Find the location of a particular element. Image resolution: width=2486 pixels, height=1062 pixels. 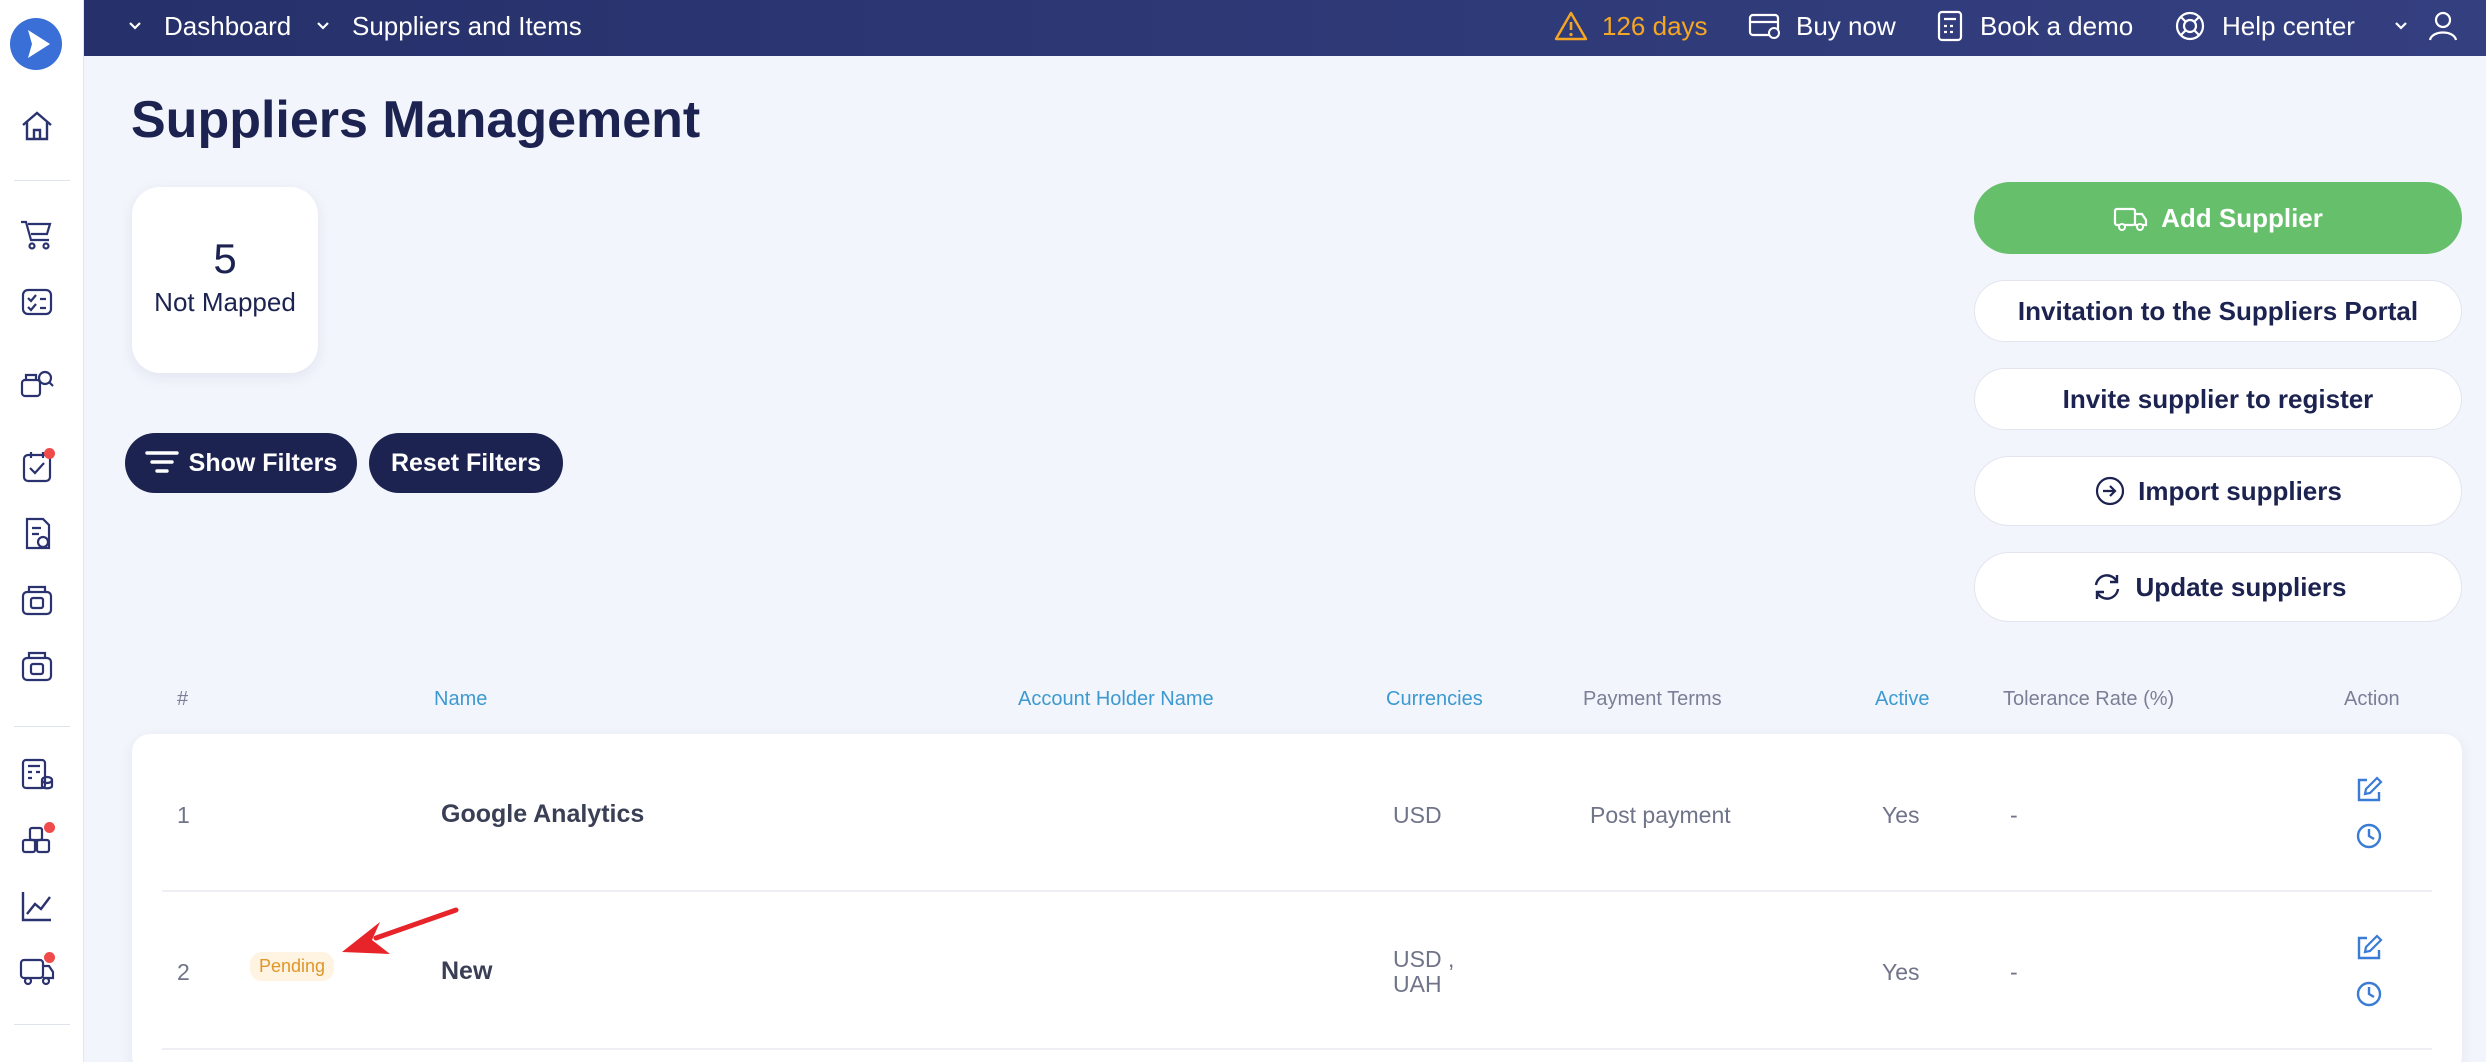

invite-register-button: Invite supplier to register is located at coordinates (2218, 399).